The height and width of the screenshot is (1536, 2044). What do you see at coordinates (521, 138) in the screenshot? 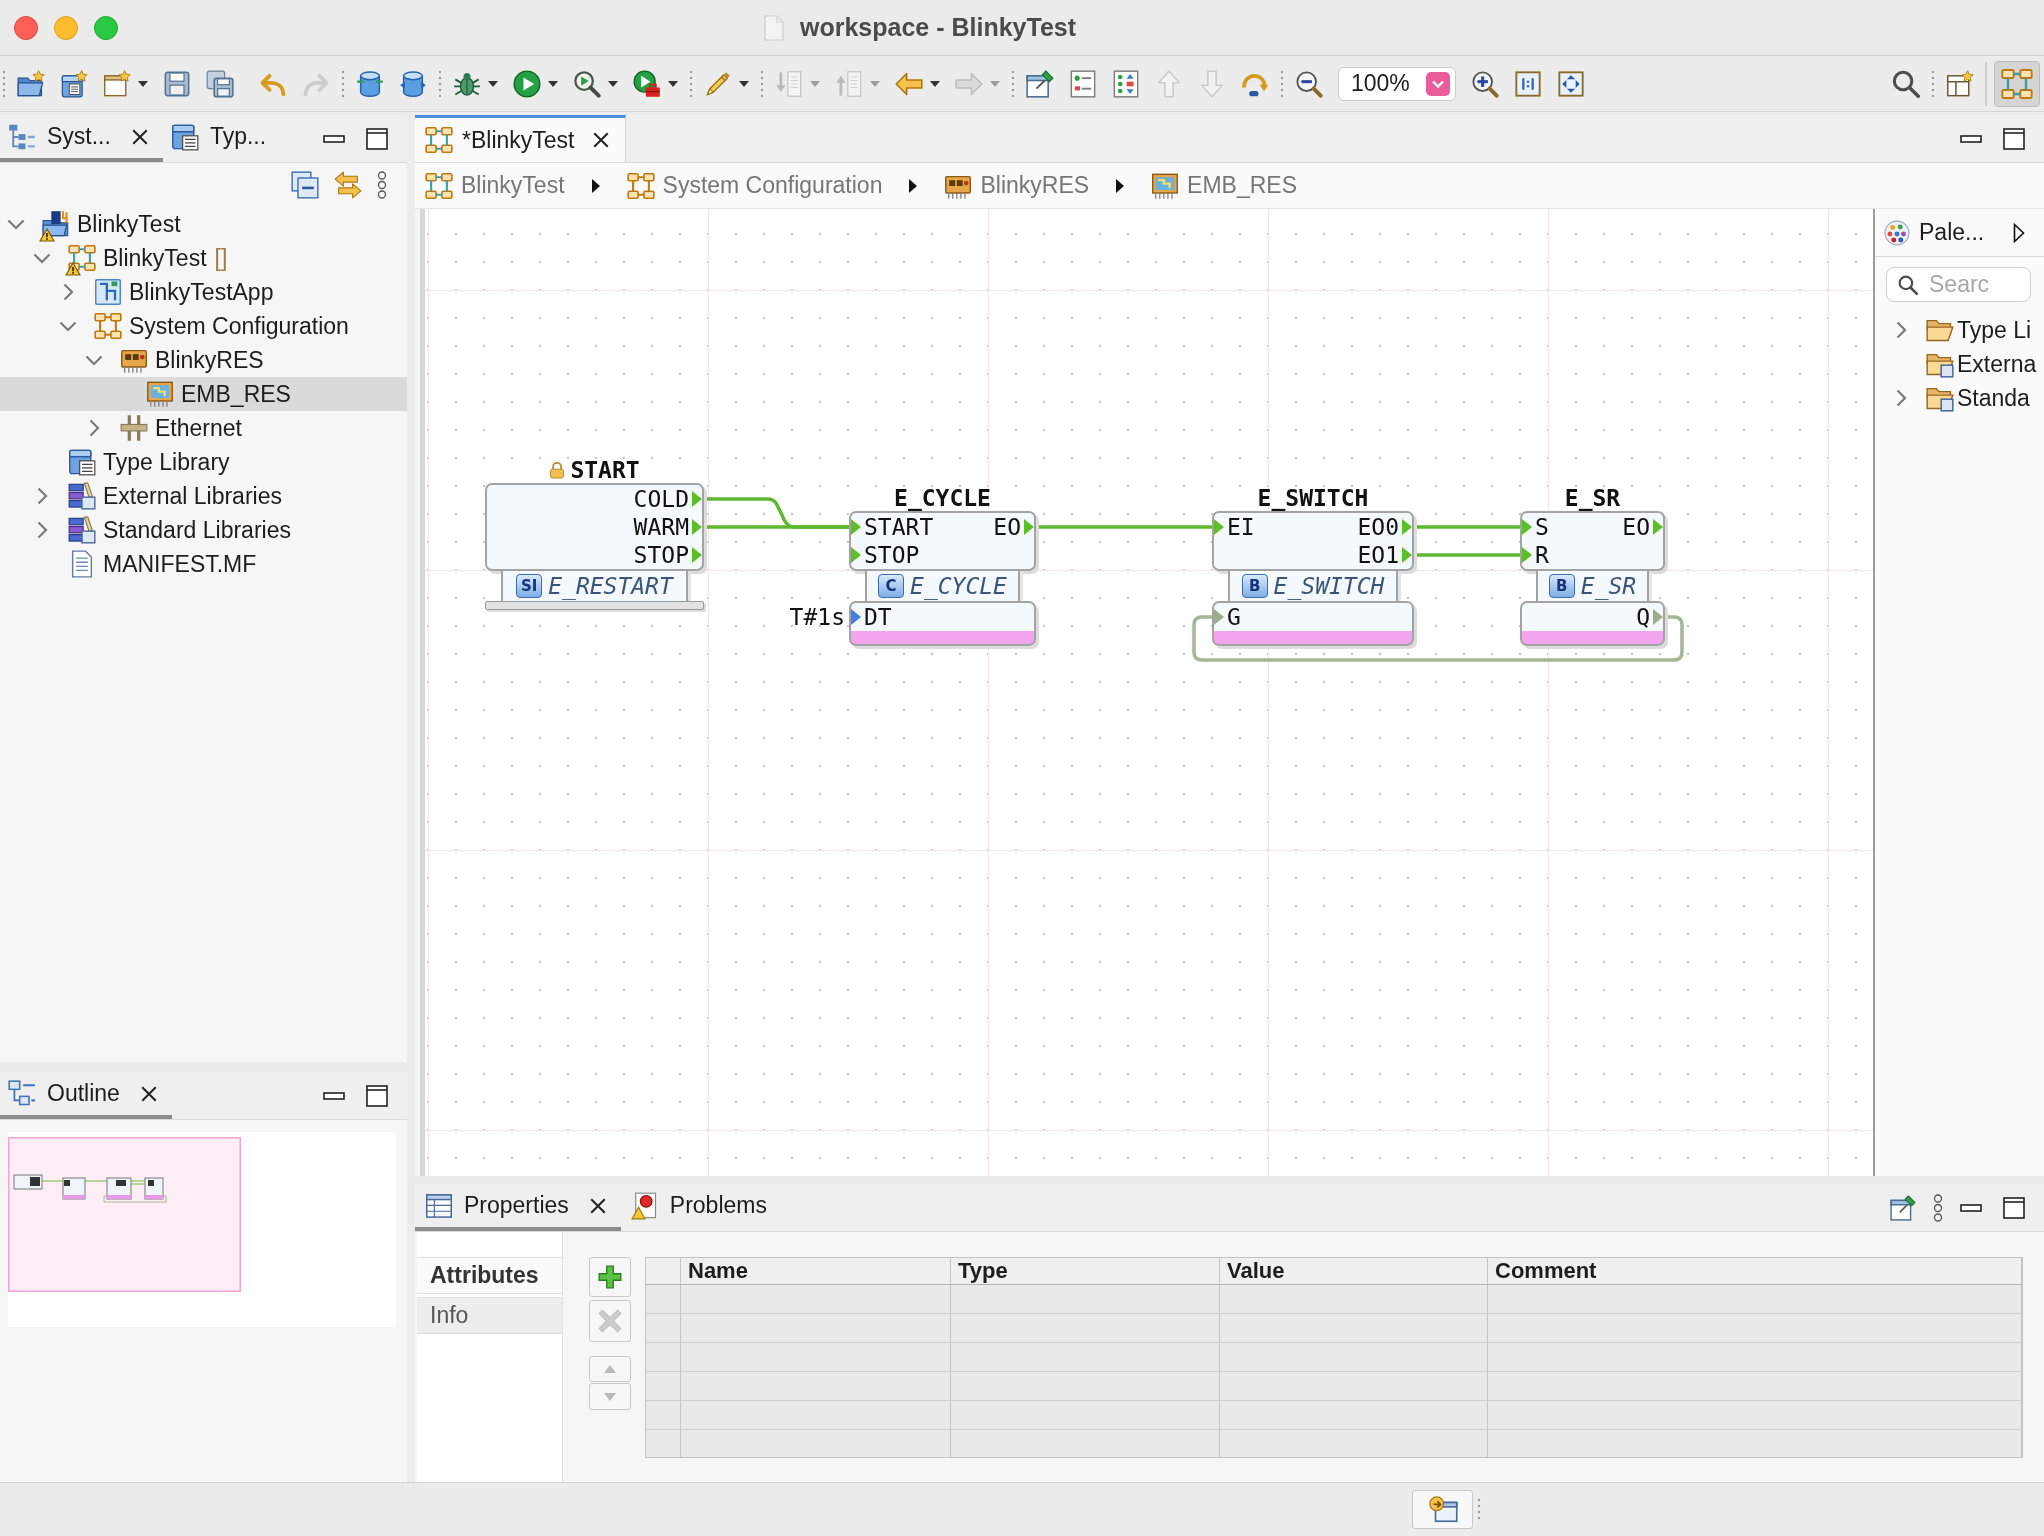
I see `editor-tab: *BlinkyTest` at bounding box center [521, 138].